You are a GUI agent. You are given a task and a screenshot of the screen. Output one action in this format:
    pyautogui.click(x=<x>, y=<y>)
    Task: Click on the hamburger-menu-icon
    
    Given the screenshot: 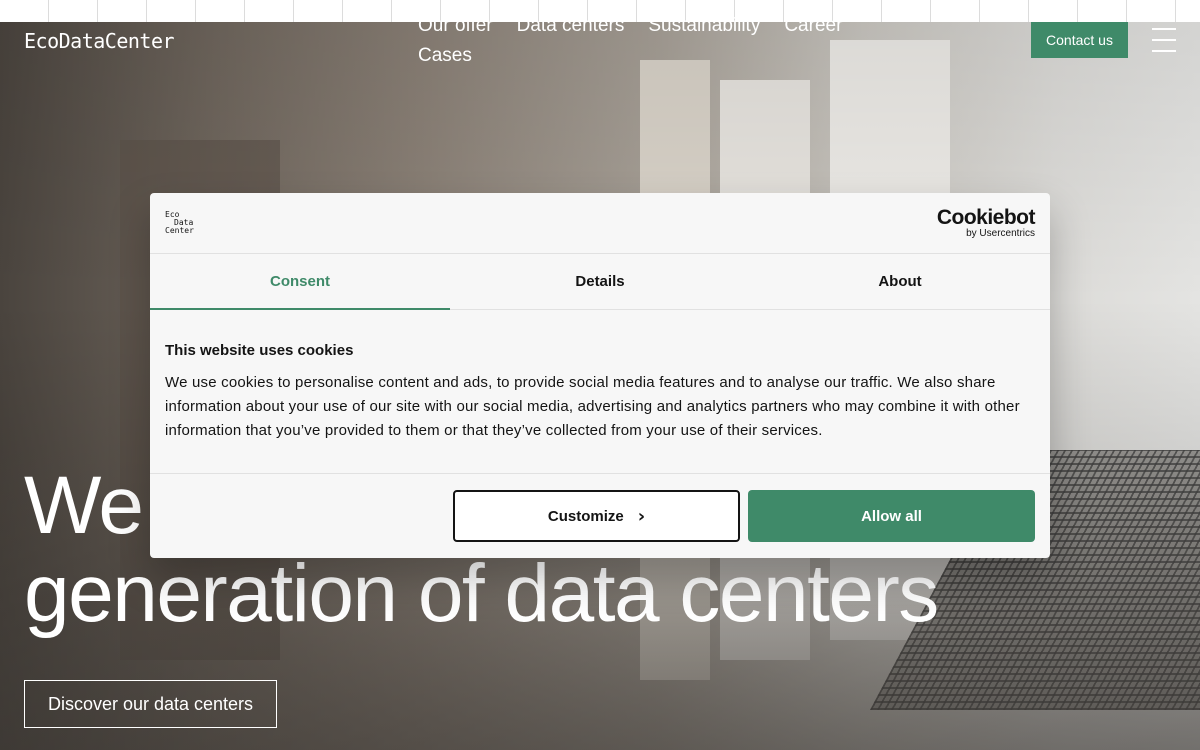 What is the action you would take?
    pyautogui.click(x=1164, y=40)
    